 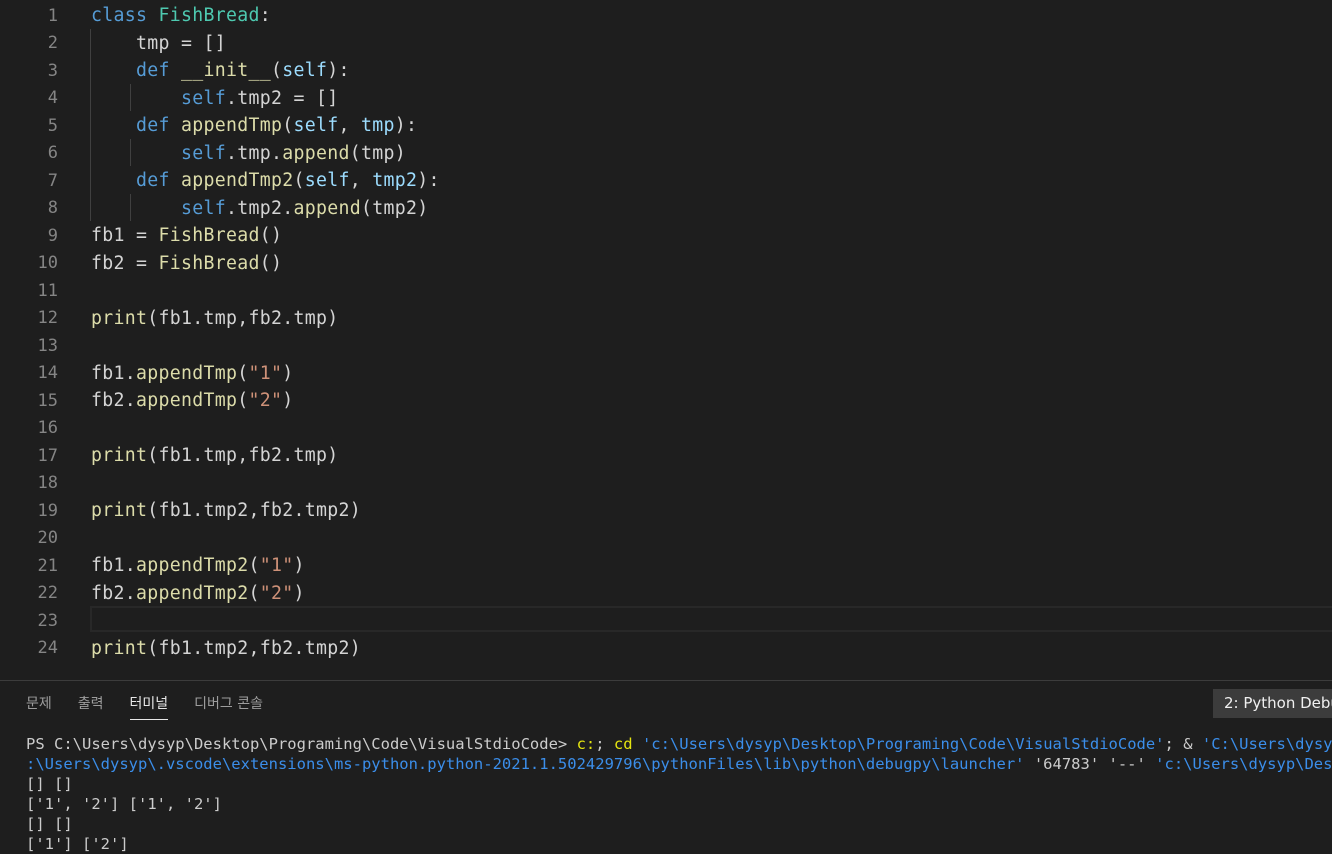 I want to click on code-line: 20, so click(x=666, y=539).